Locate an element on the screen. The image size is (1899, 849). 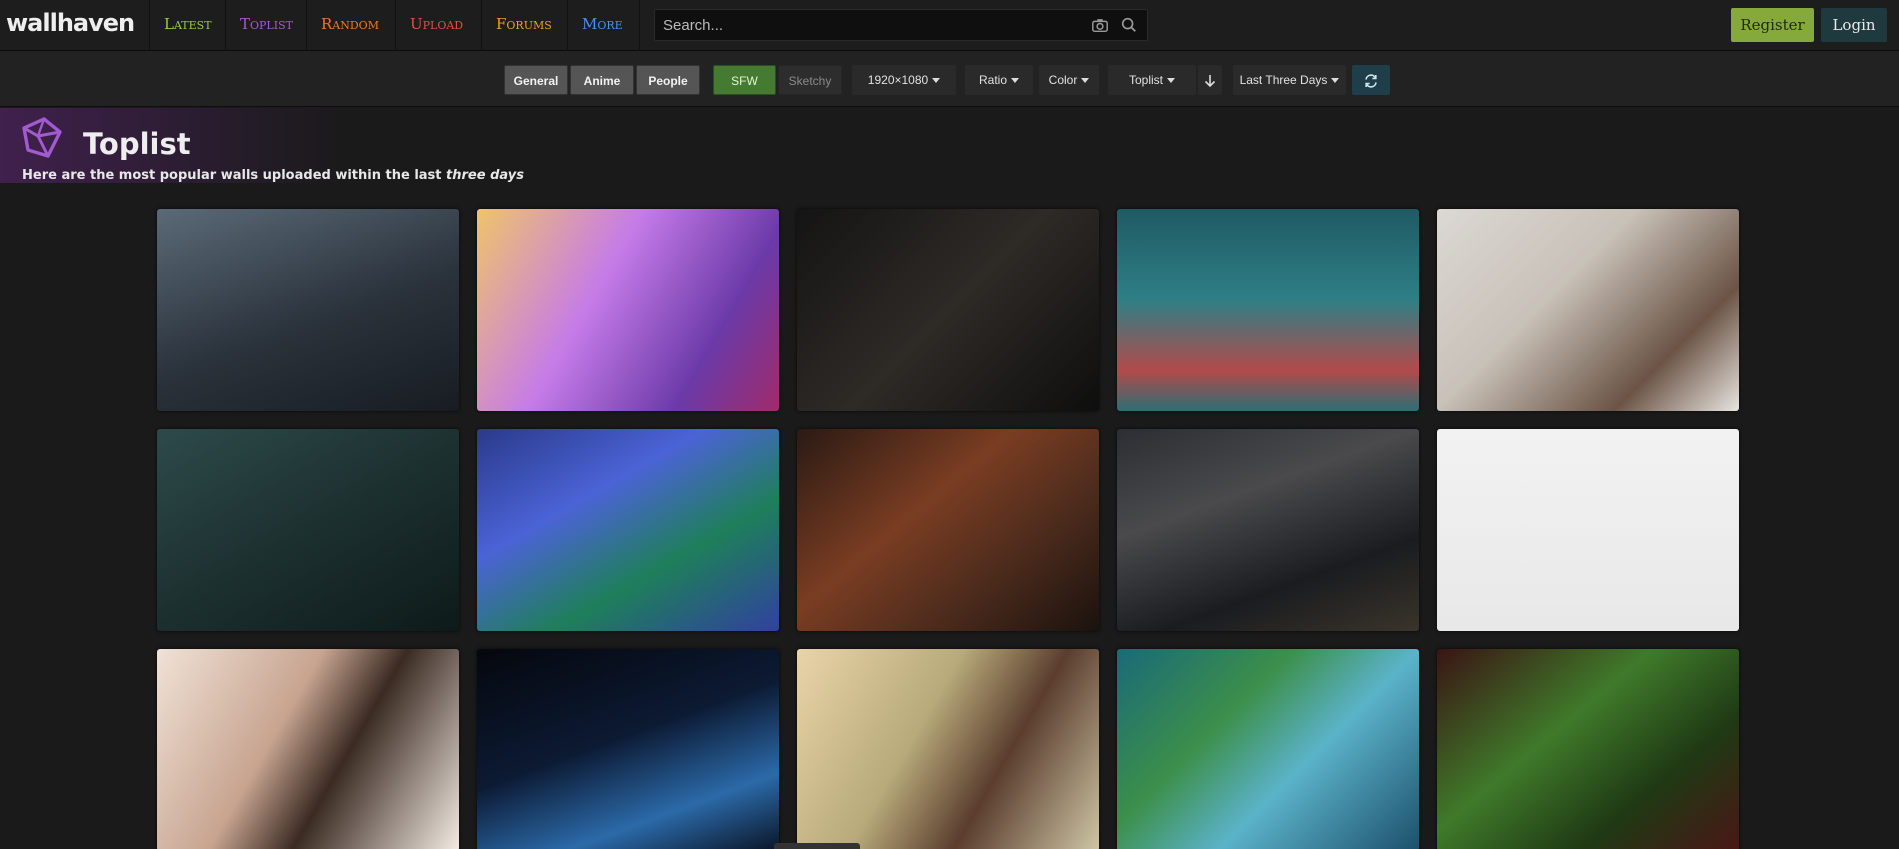
search-box is located at coordinates (901, 25).